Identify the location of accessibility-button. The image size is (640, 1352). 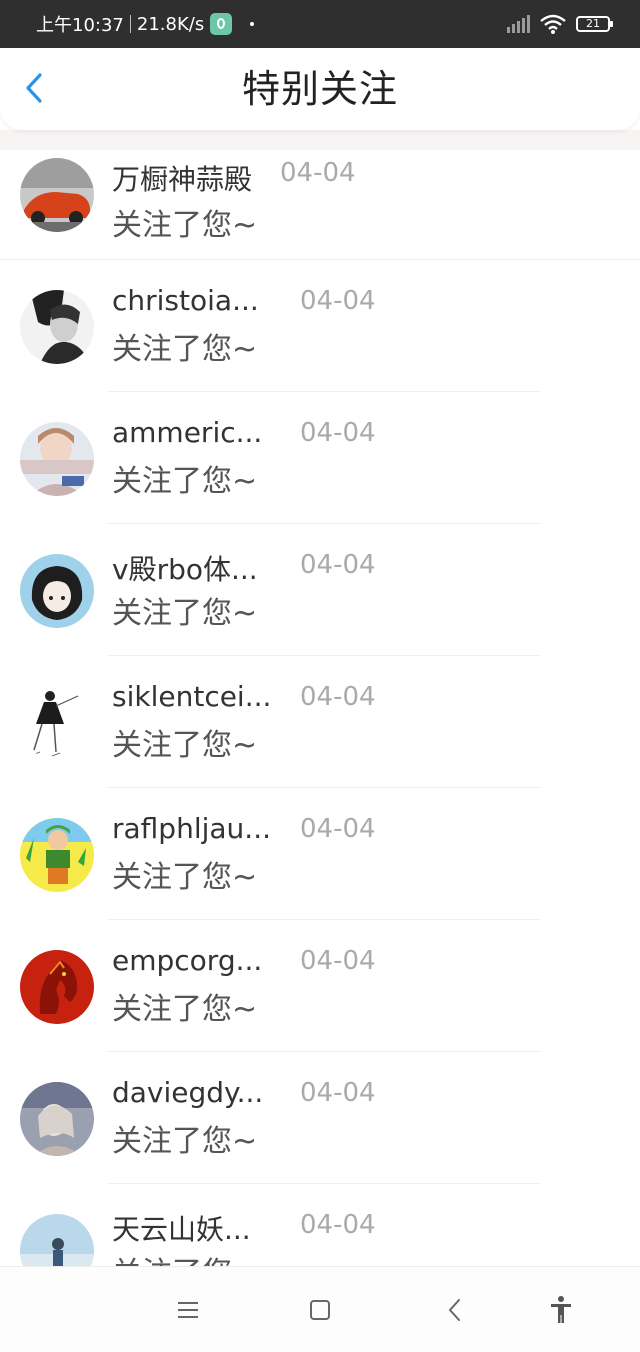
(561, 1310).